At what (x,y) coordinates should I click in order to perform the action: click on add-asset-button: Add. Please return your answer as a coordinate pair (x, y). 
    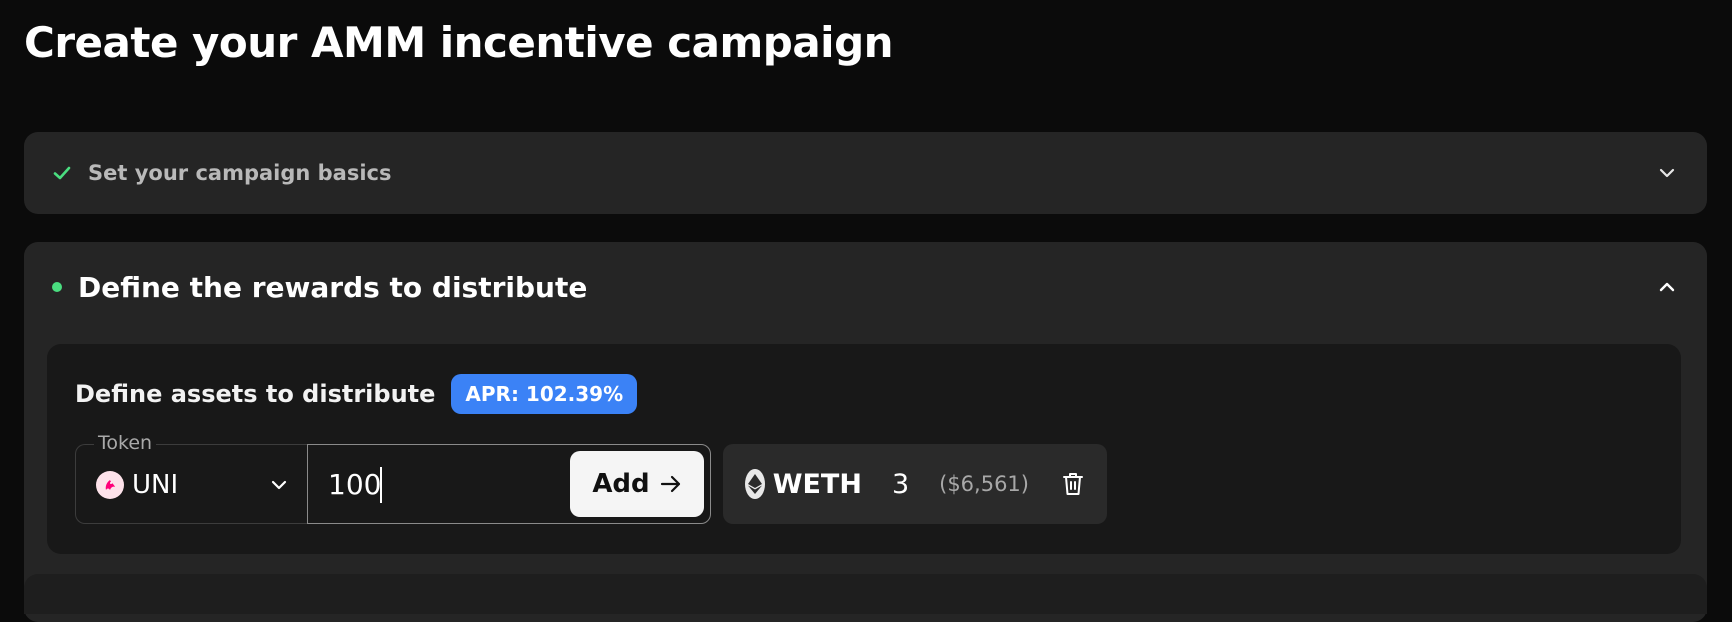
    Looking at the image, I should click on (637, 484).